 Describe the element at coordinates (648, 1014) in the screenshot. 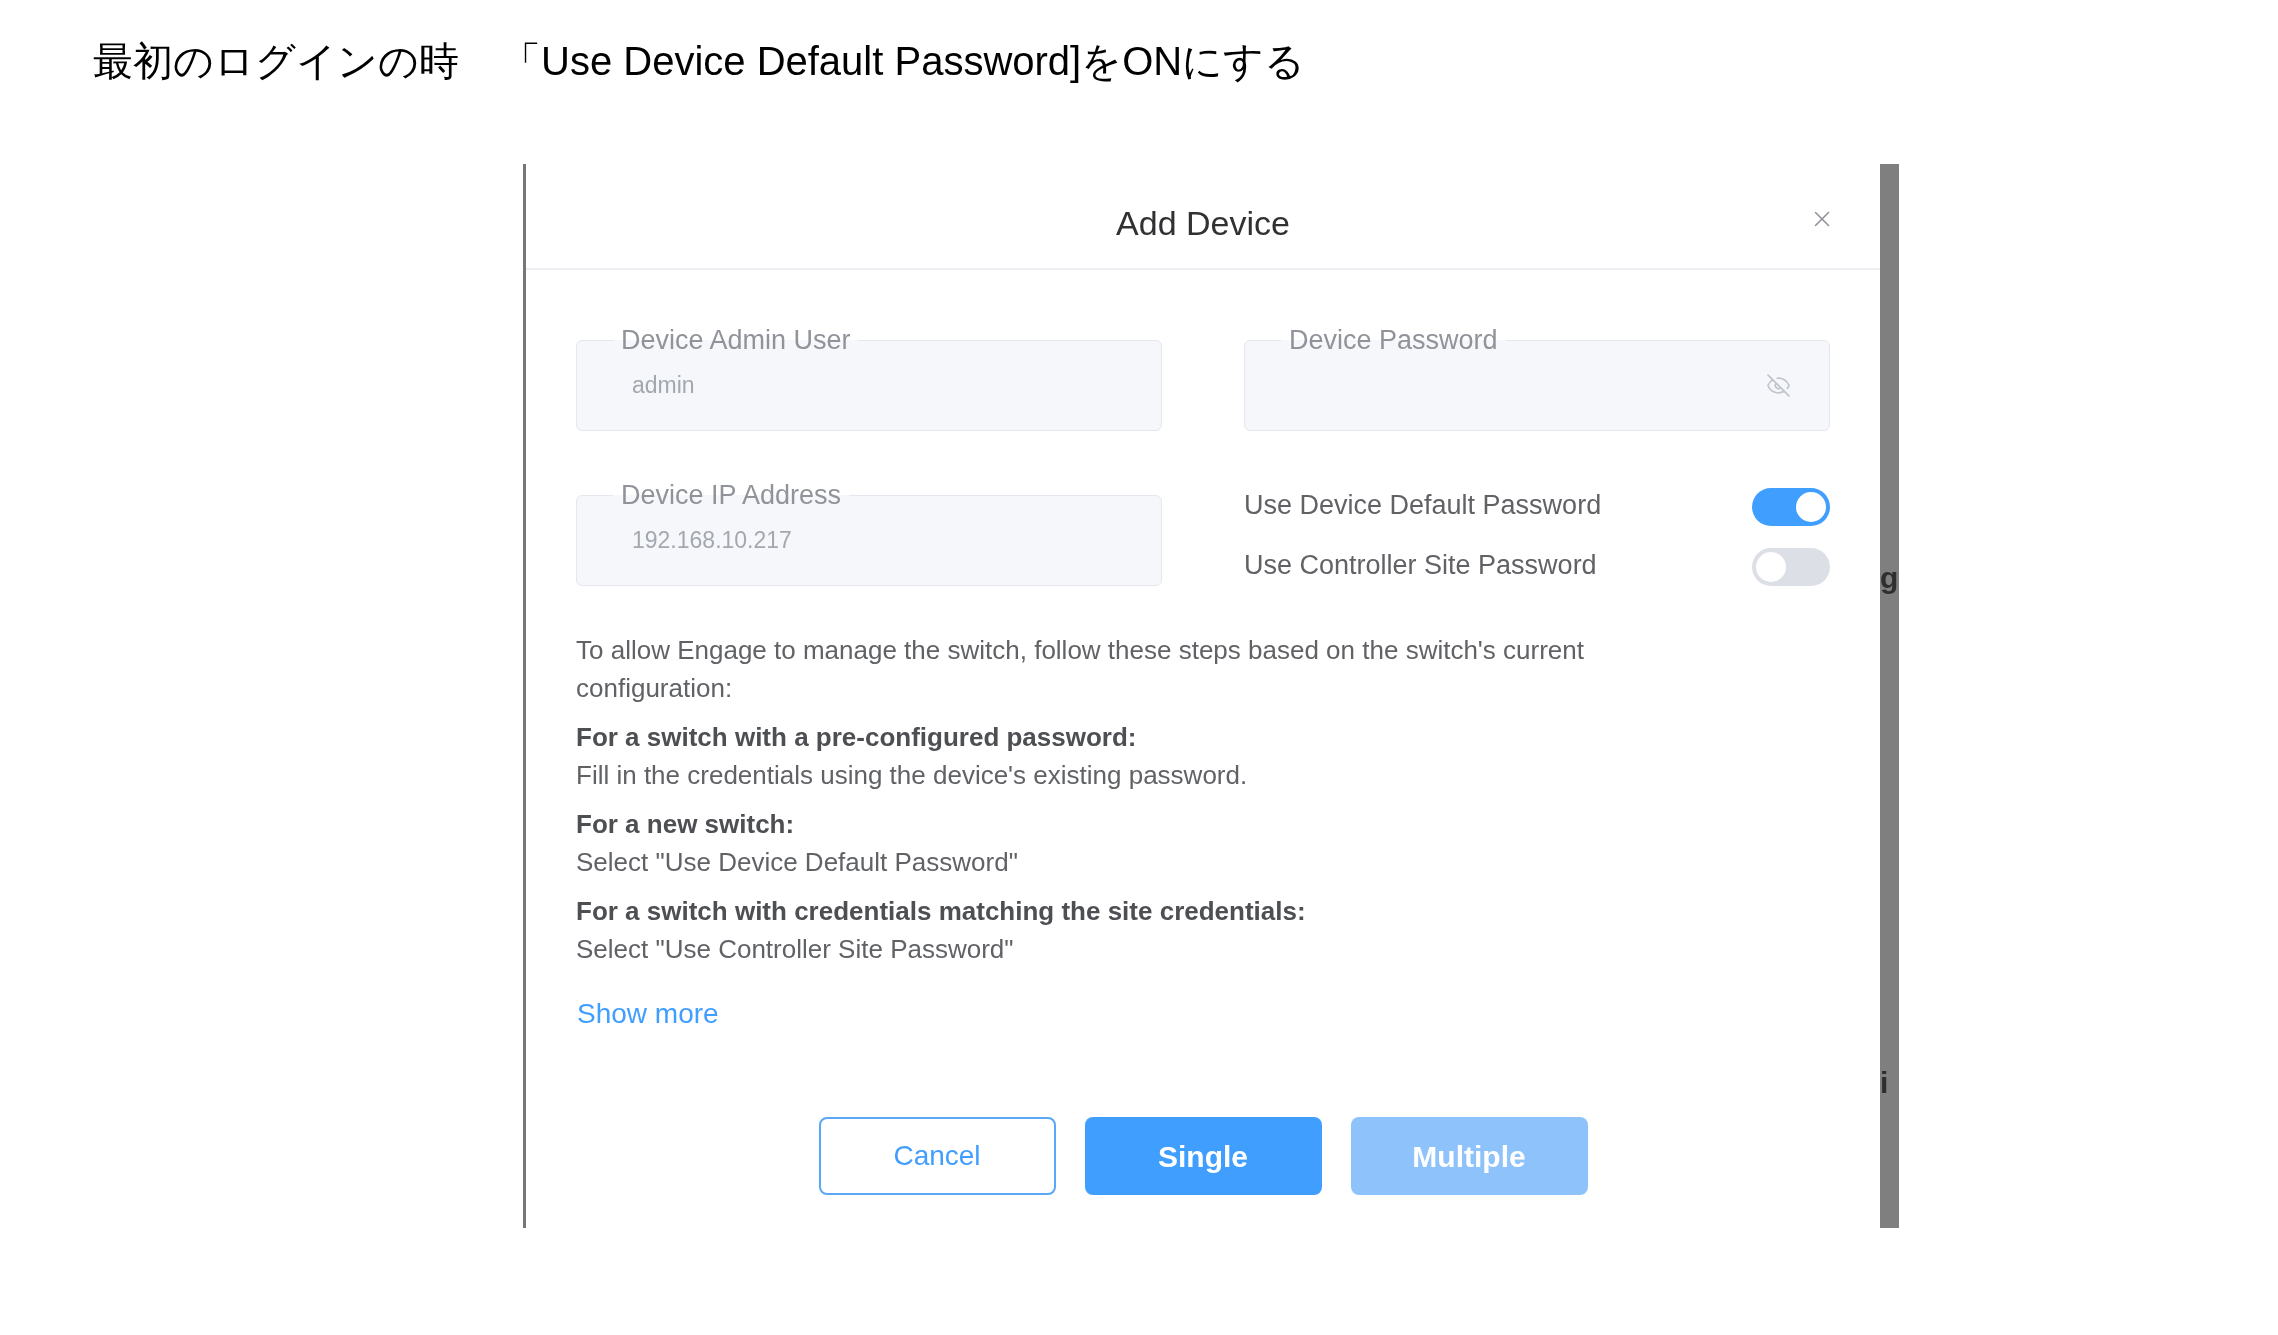

I see `show-more-link: Show more` at that location.